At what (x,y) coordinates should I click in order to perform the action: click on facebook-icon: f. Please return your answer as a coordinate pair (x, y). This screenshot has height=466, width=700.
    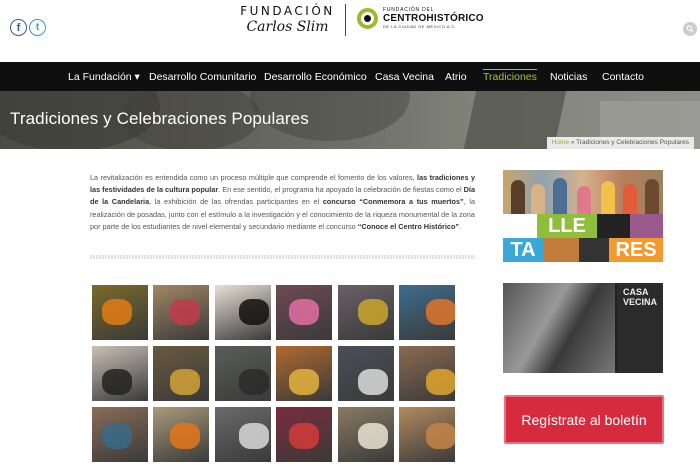
    Looking at the image, I should click on (18, 27).